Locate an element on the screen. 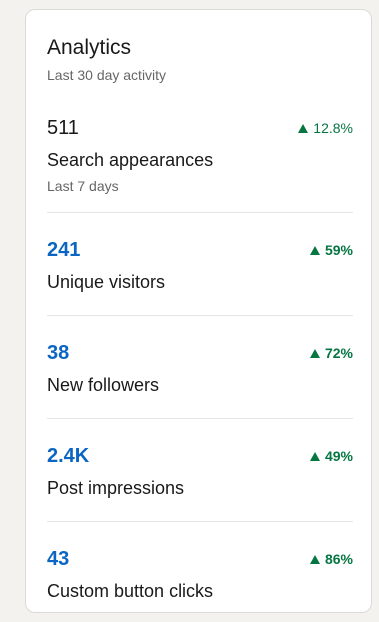  metric-new-followers: 38 72% New followers is located at coordinates (200, 368).